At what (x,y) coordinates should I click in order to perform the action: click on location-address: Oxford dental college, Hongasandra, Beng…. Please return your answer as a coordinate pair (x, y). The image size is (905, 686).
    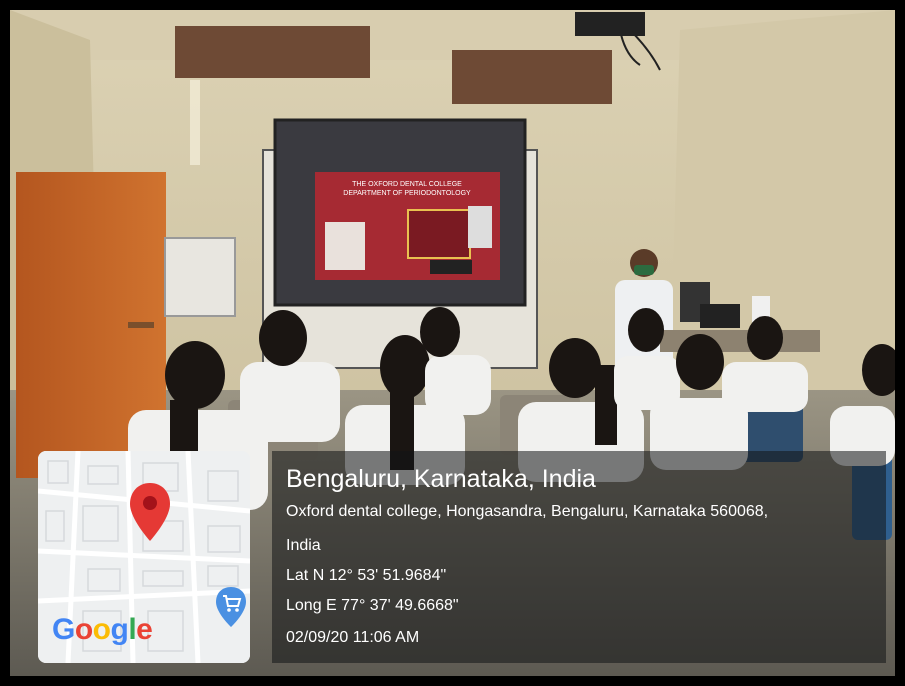
    Looking at the image, I should click on (527, 511).